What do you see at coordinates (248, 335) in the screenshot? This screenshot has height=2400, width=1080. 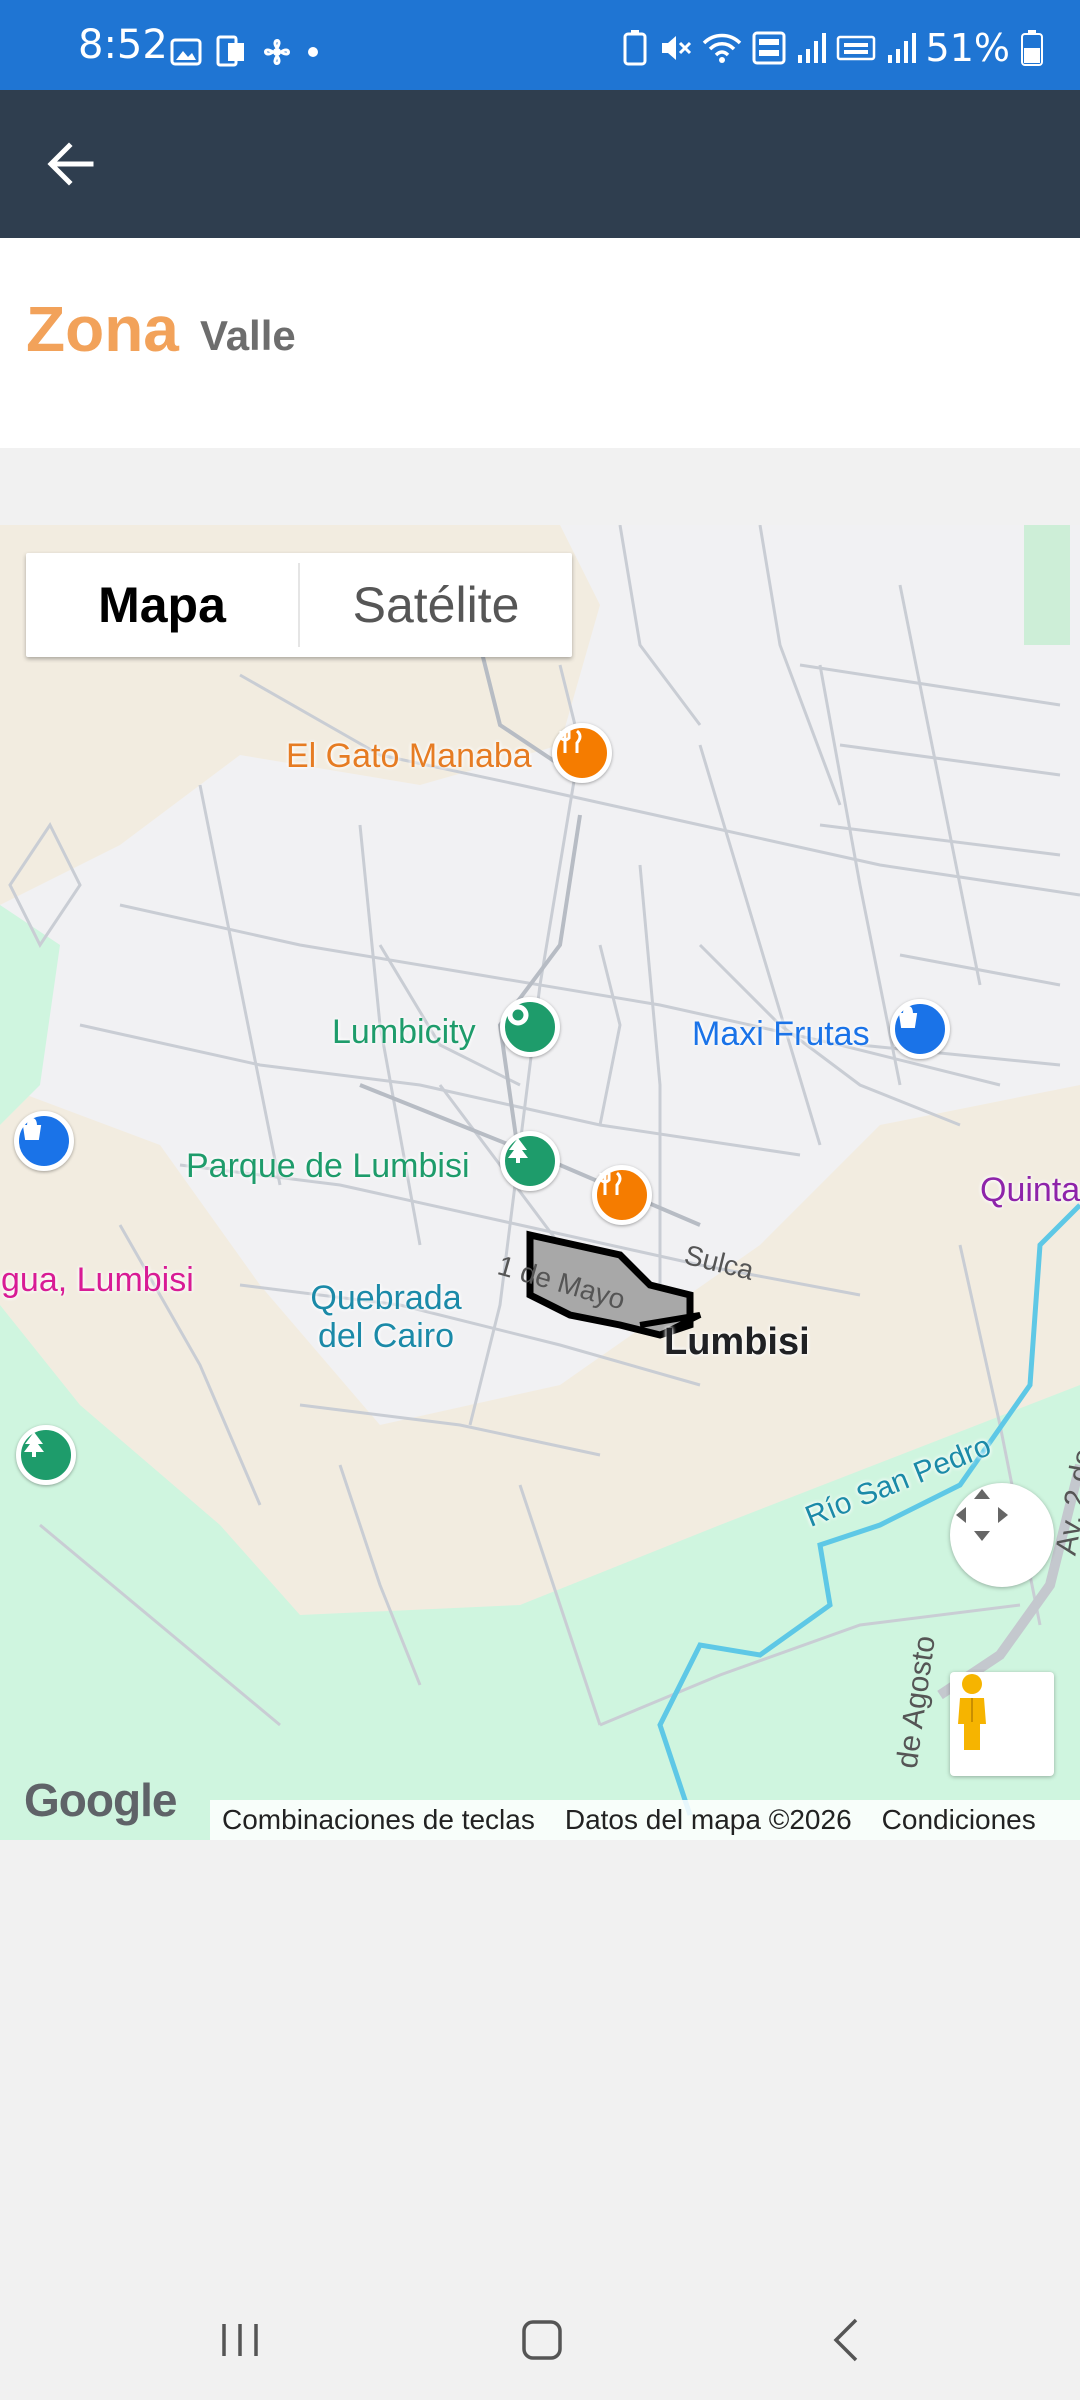 I see `zone-subtitle: Valle` at bounding box center [248, 335].